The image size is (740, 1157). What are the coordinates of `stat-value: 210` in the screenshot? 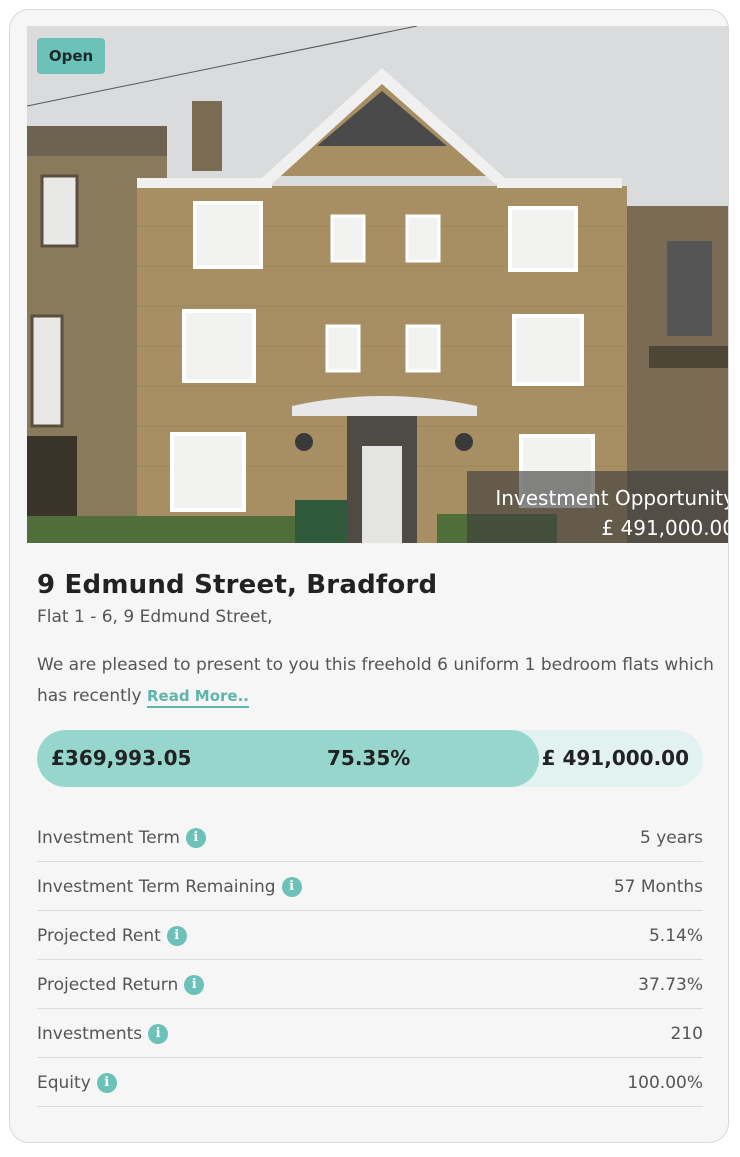 It's located at (686, 1033).